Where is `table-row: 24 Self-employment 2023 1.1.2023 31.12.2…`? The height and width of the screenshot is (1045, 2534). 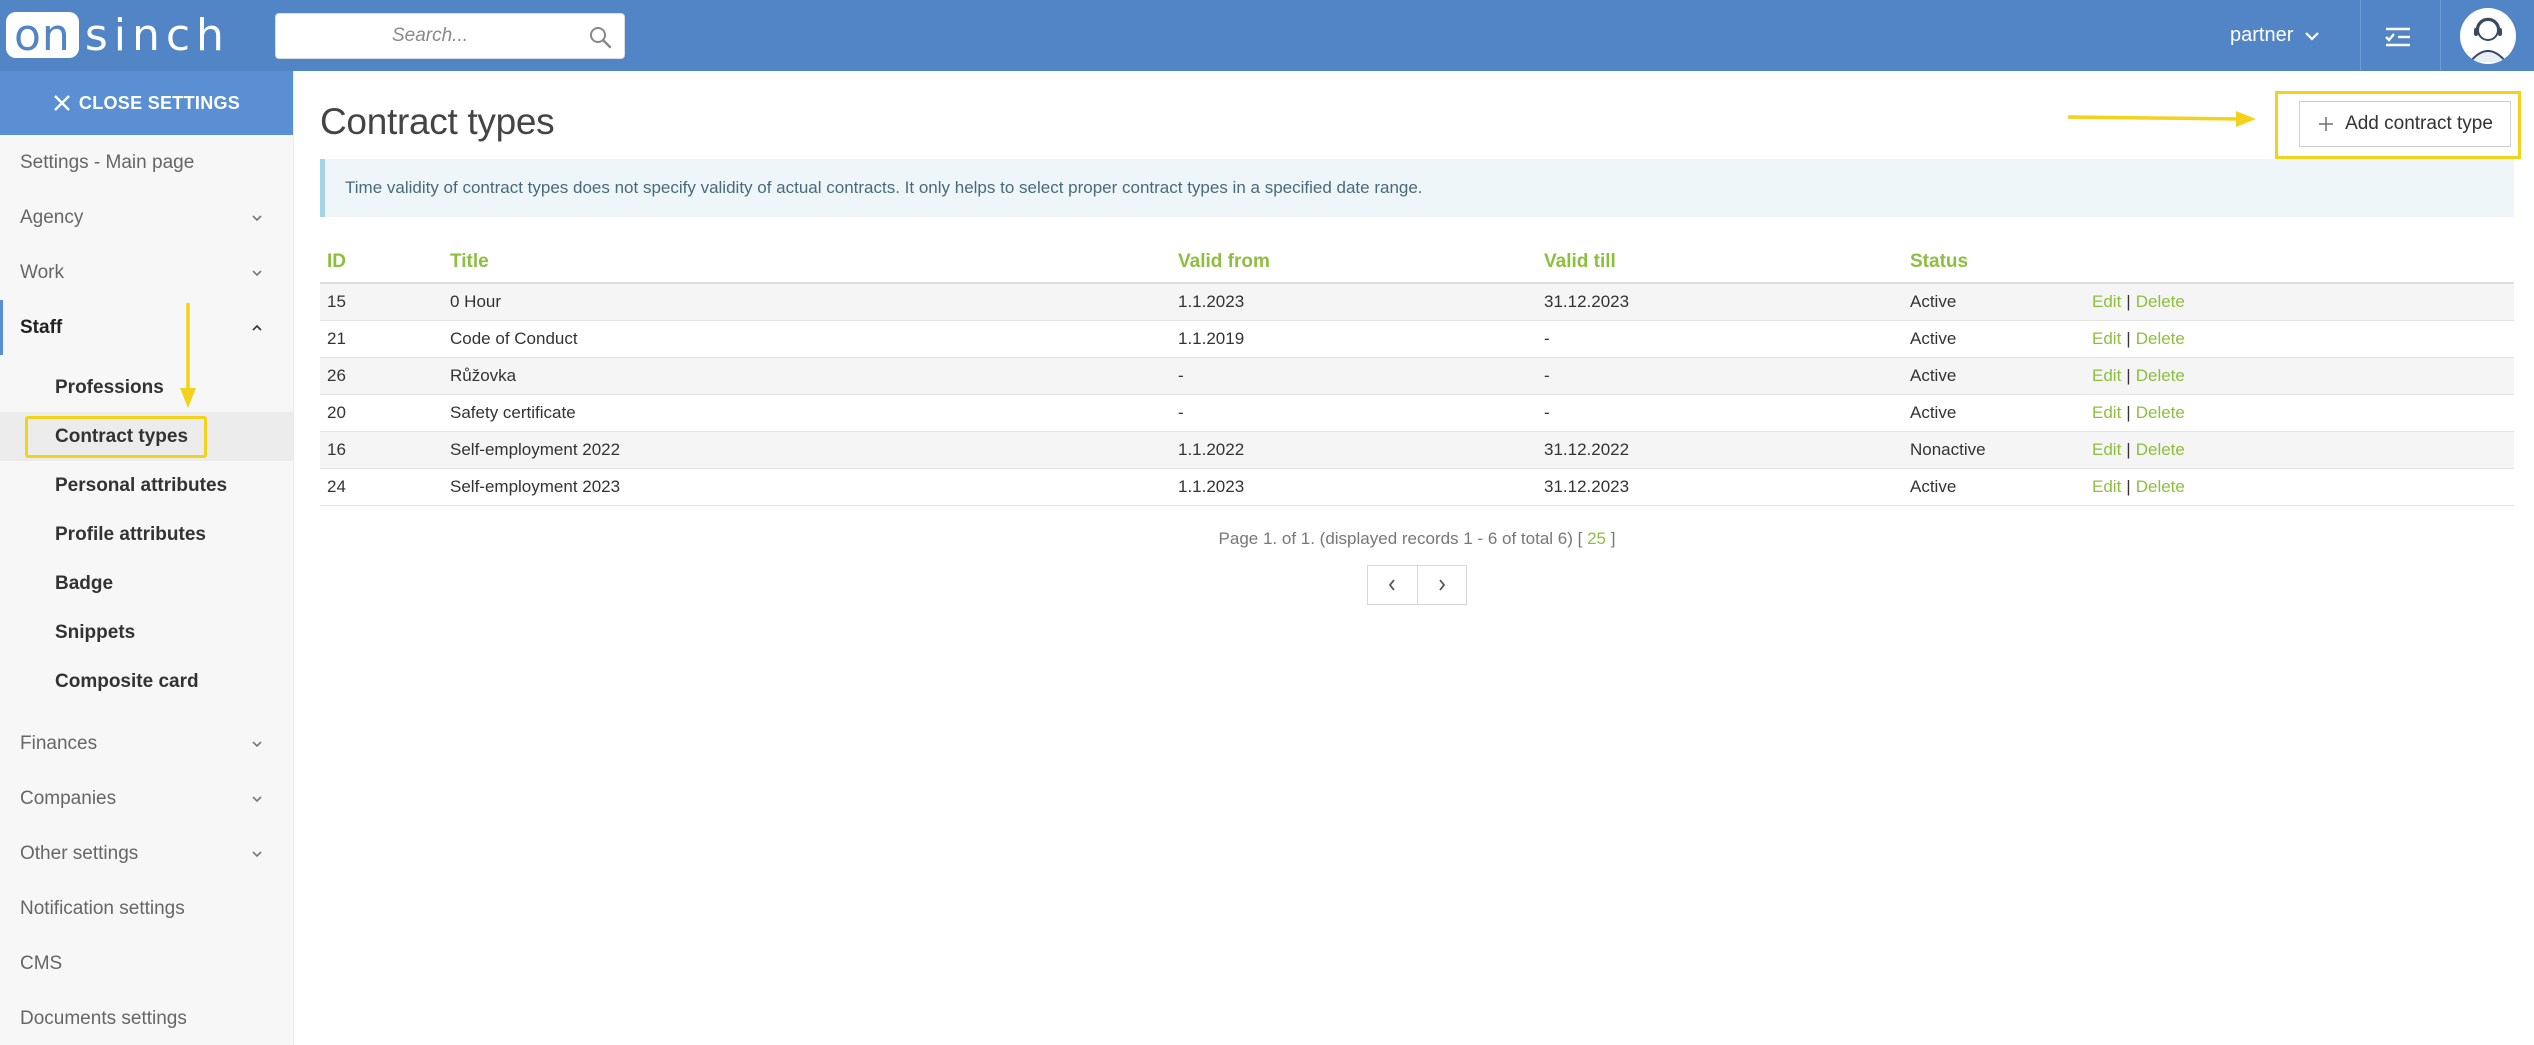 table-row: 24 Self-employment 2023 1.1.2023 31.12.2… is located at coordinates (1417, 487).